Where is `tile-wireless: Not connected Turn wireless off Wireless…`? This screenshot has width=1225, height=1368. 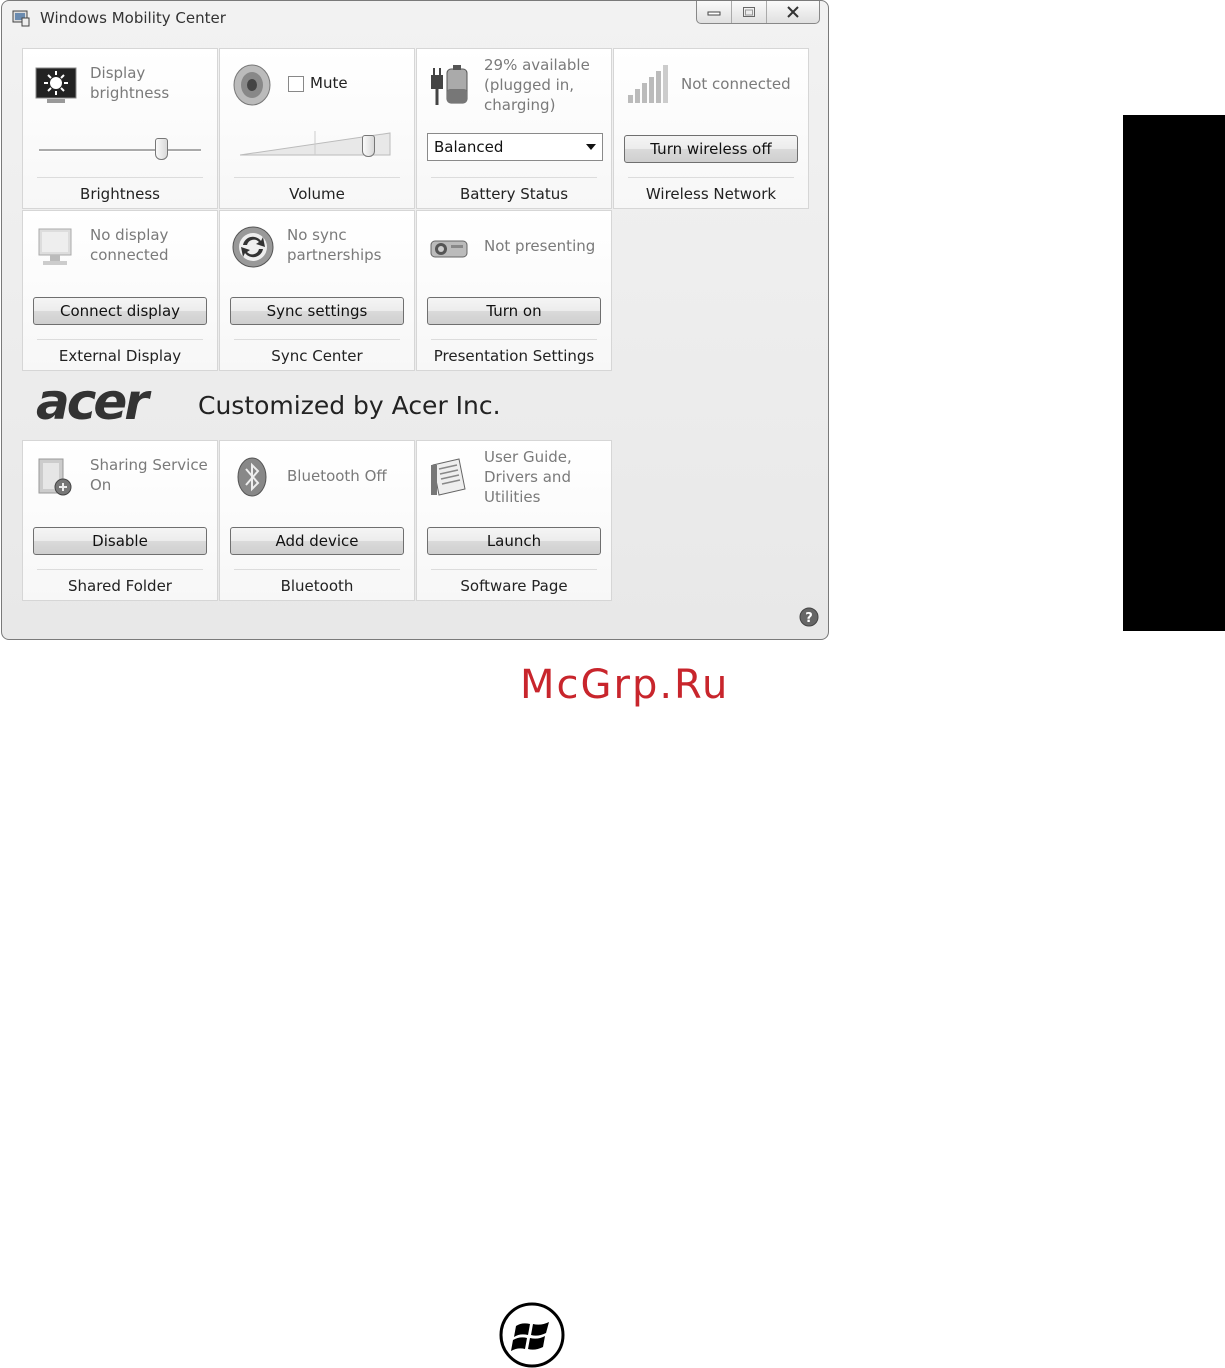
tile-wireless: Not connected Turn wireless off Wireless… is located at coordinates (711, 128).